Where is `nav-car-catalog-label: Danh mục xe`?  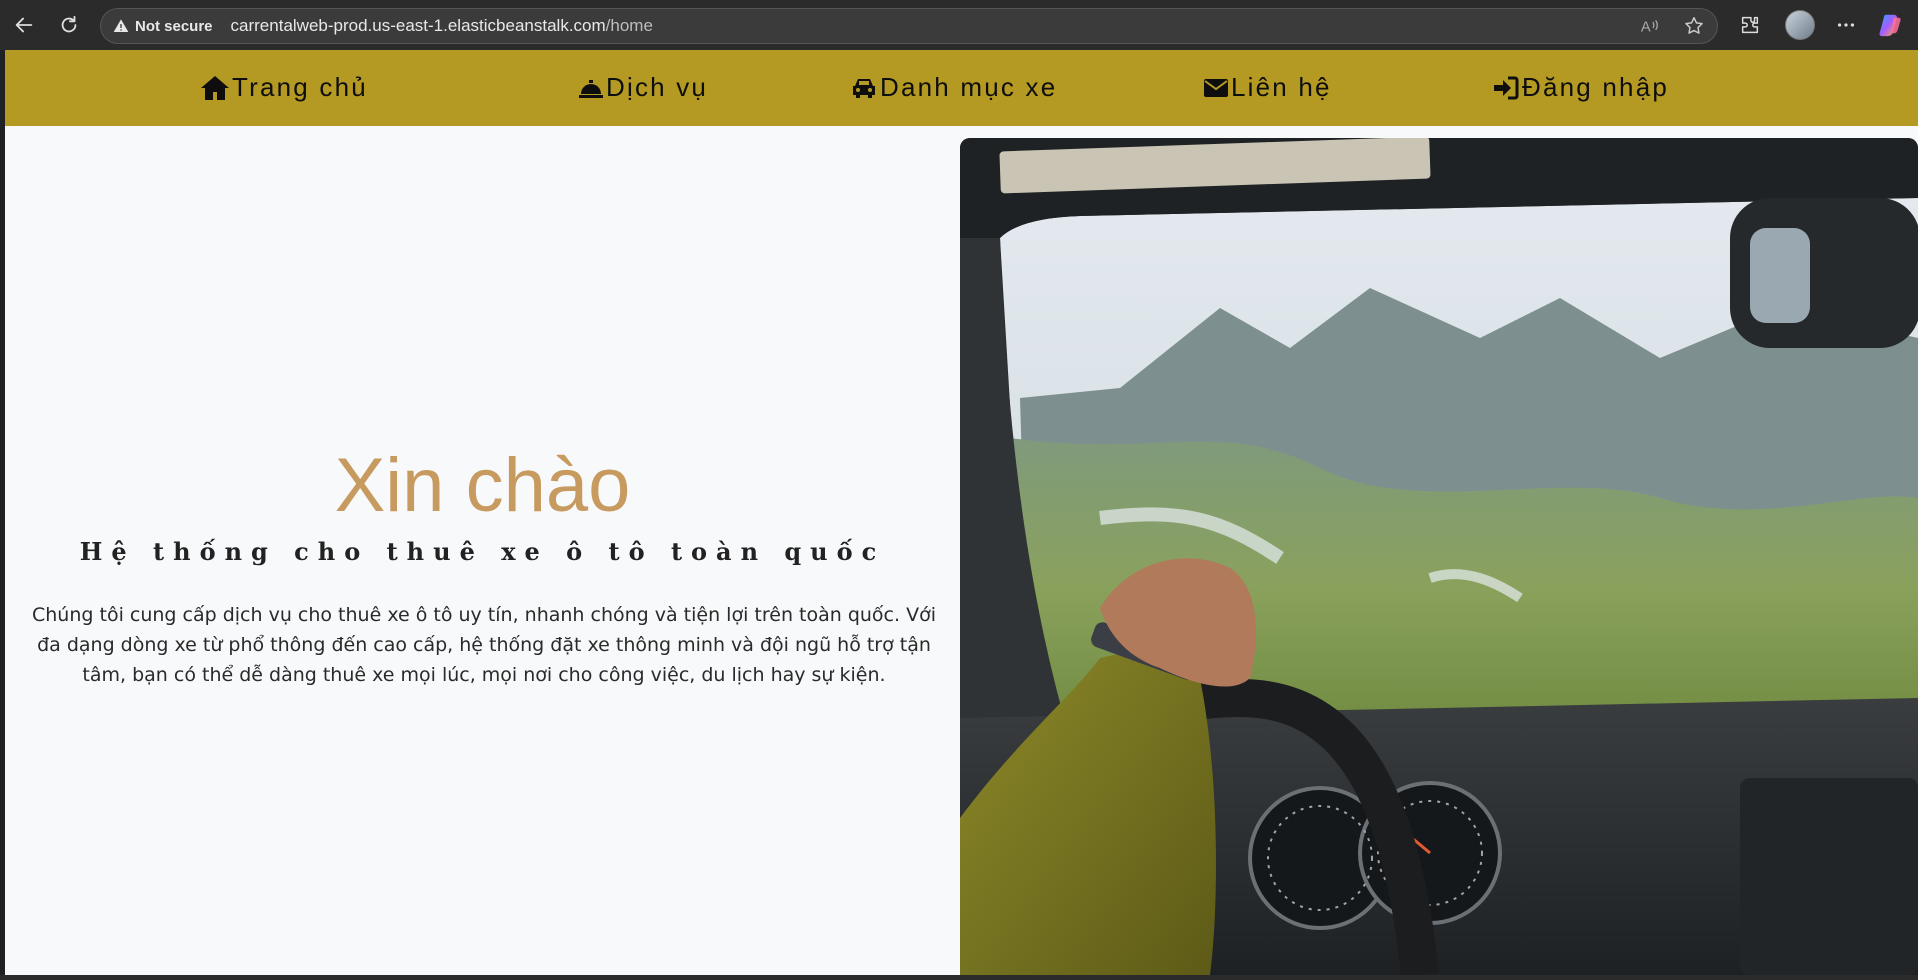
nav-car-catalog-label: Danh mục xe is located at coordinates (969, 87).